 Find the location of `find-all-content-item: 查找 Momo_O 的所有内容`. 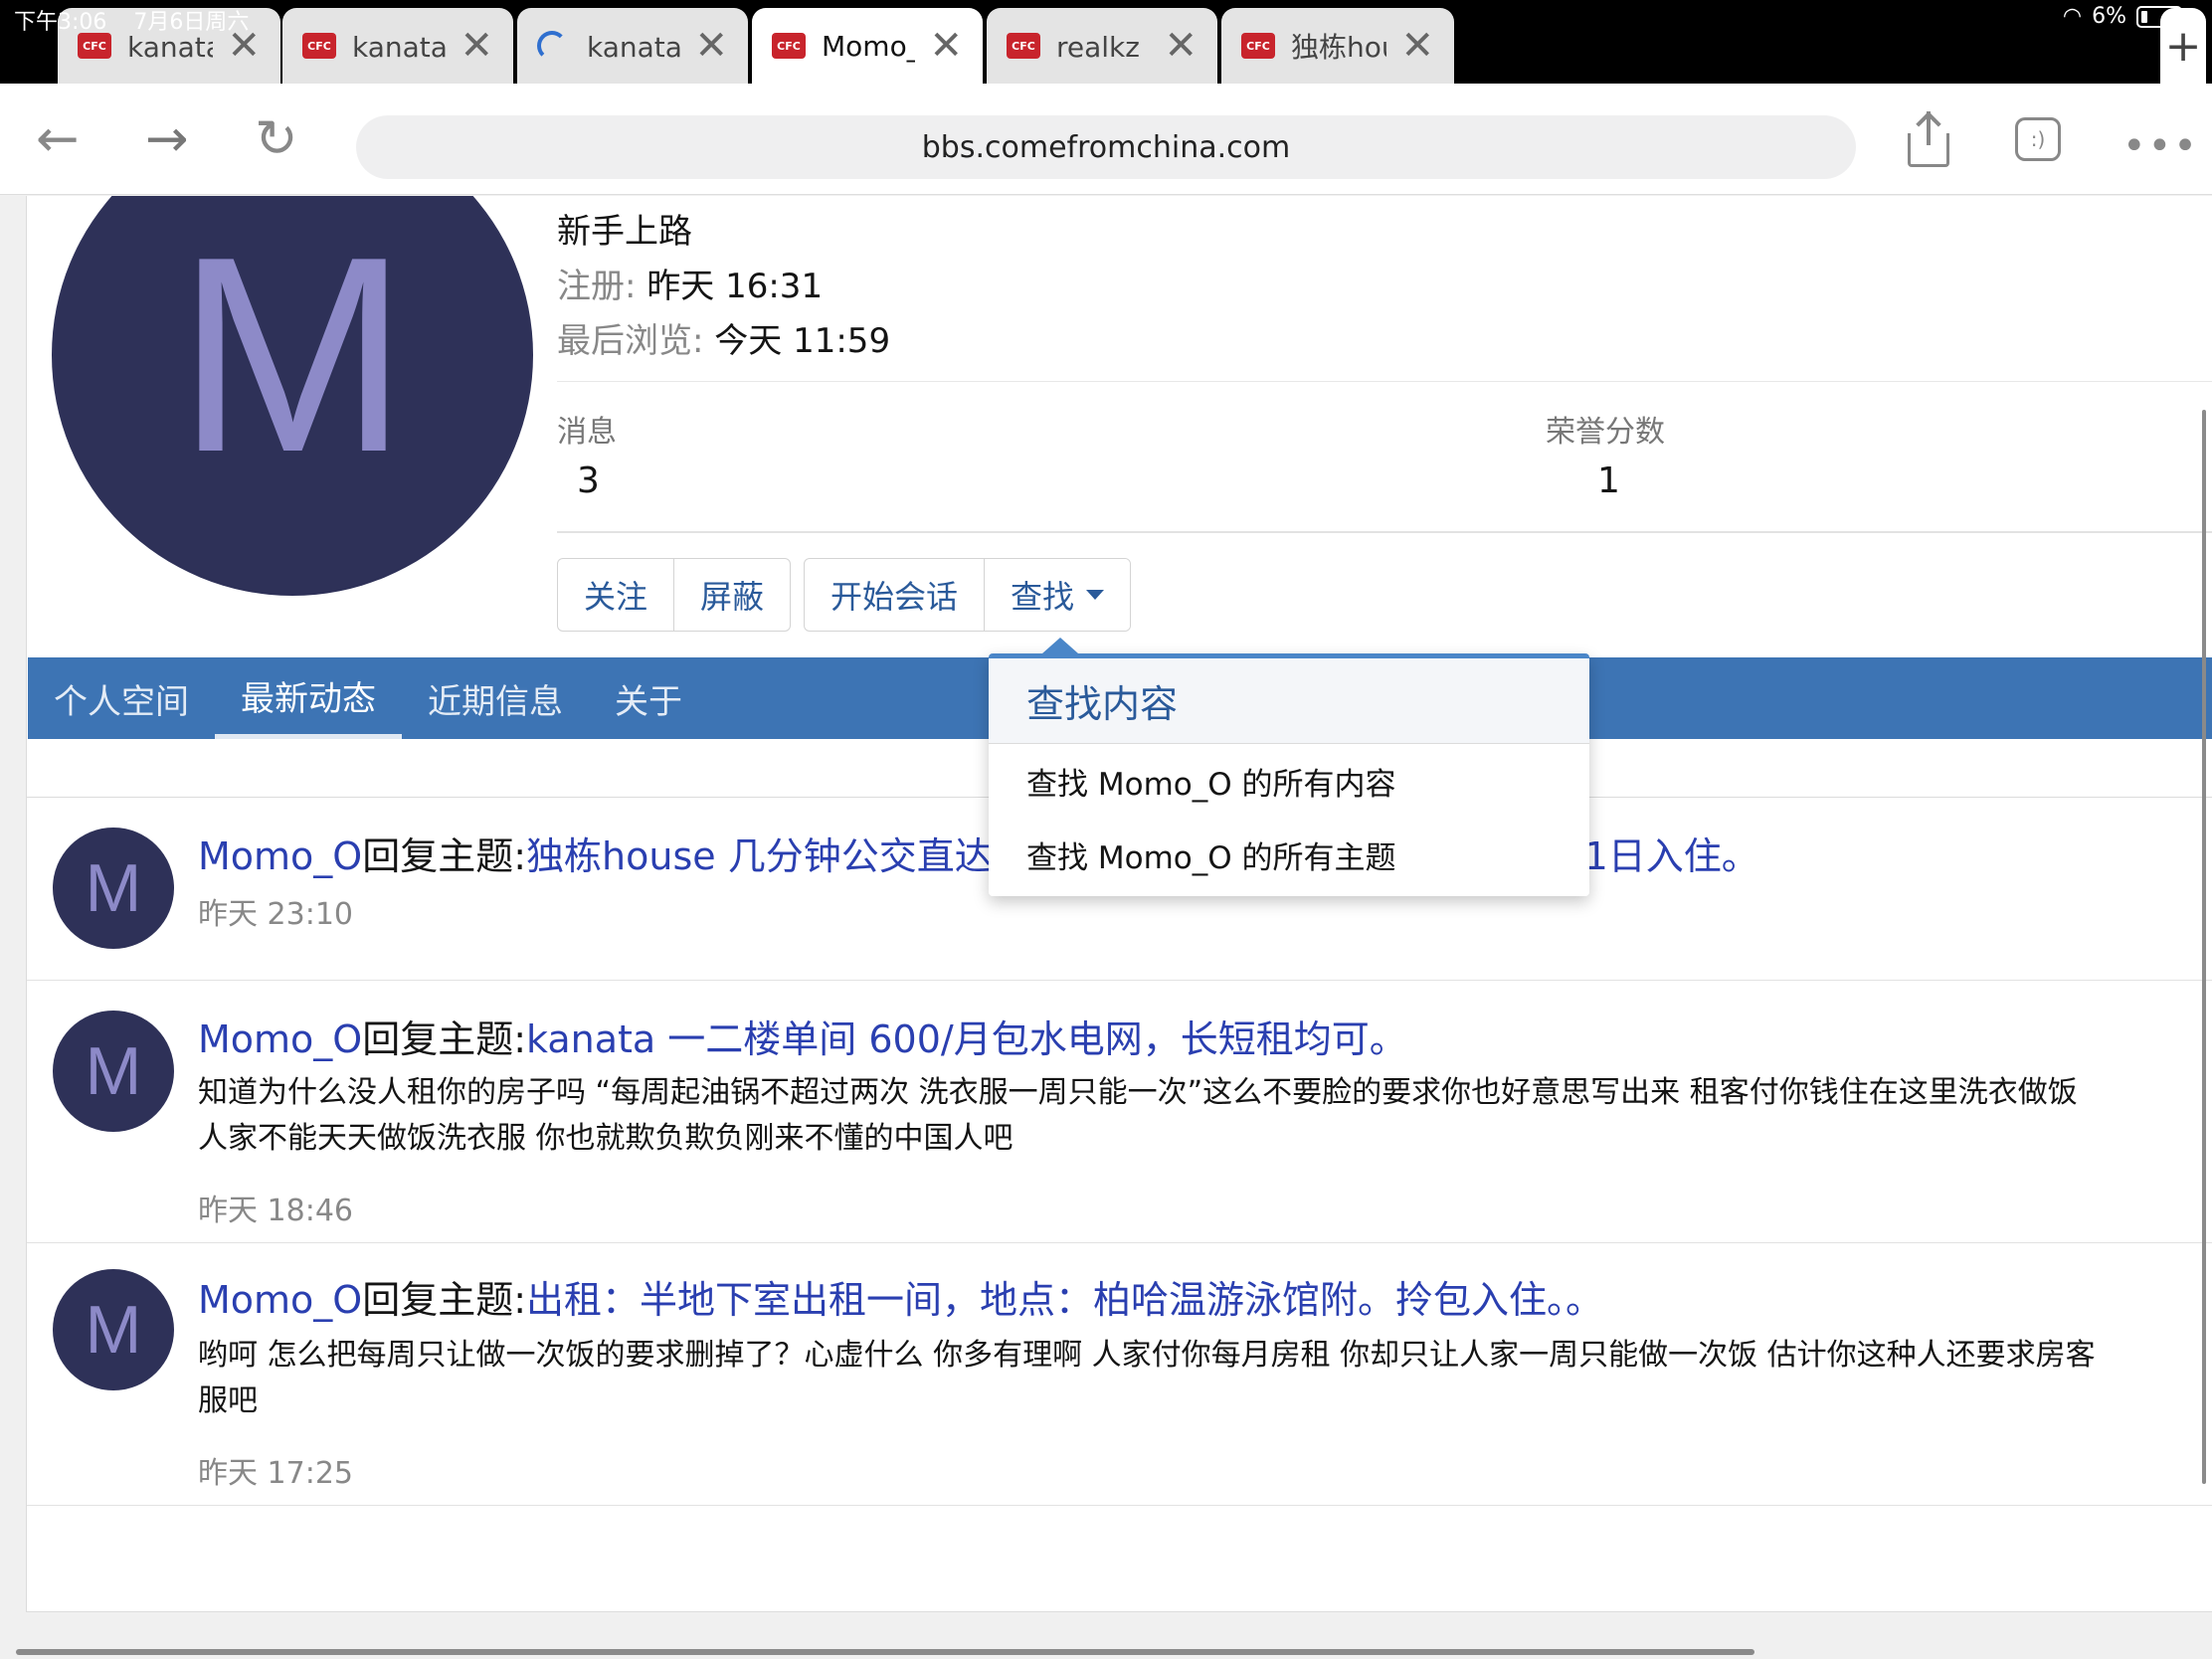

find-all-content-item: 查找 Momo_O 的所有内容 is located at coordinates (1289, 781).